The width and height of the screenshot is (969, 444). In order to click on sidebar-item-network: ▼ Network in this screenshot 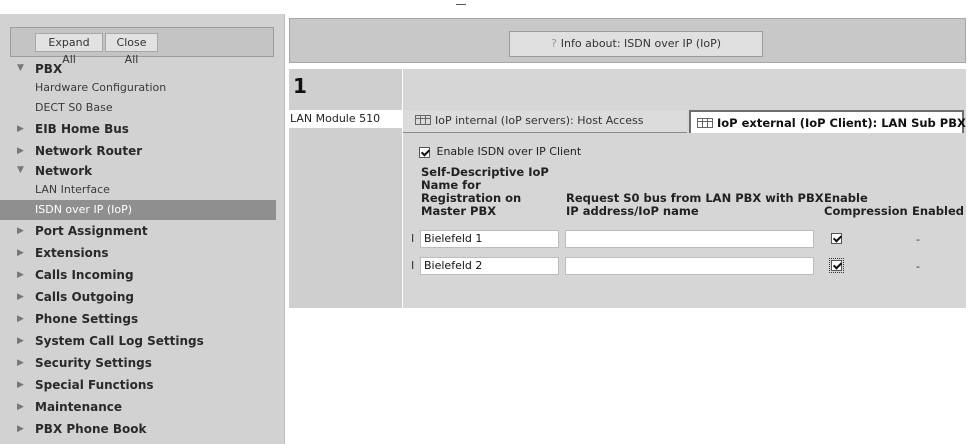, I will do `click(142, 171)`.